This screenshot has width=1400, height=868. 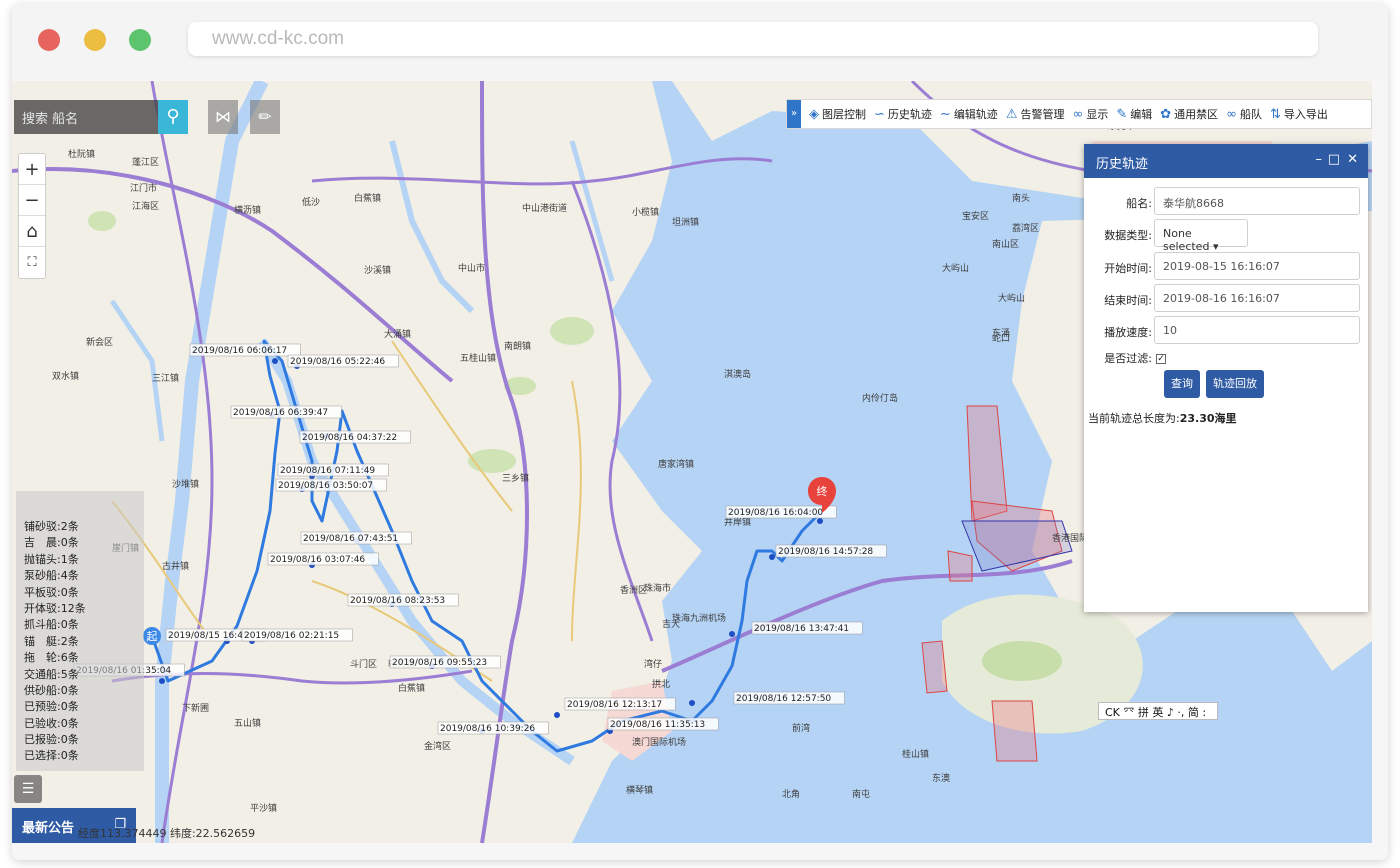 I want to click on track-timestamp-label: 2019/08/16 06:39:47, so click(x=280, y=413).